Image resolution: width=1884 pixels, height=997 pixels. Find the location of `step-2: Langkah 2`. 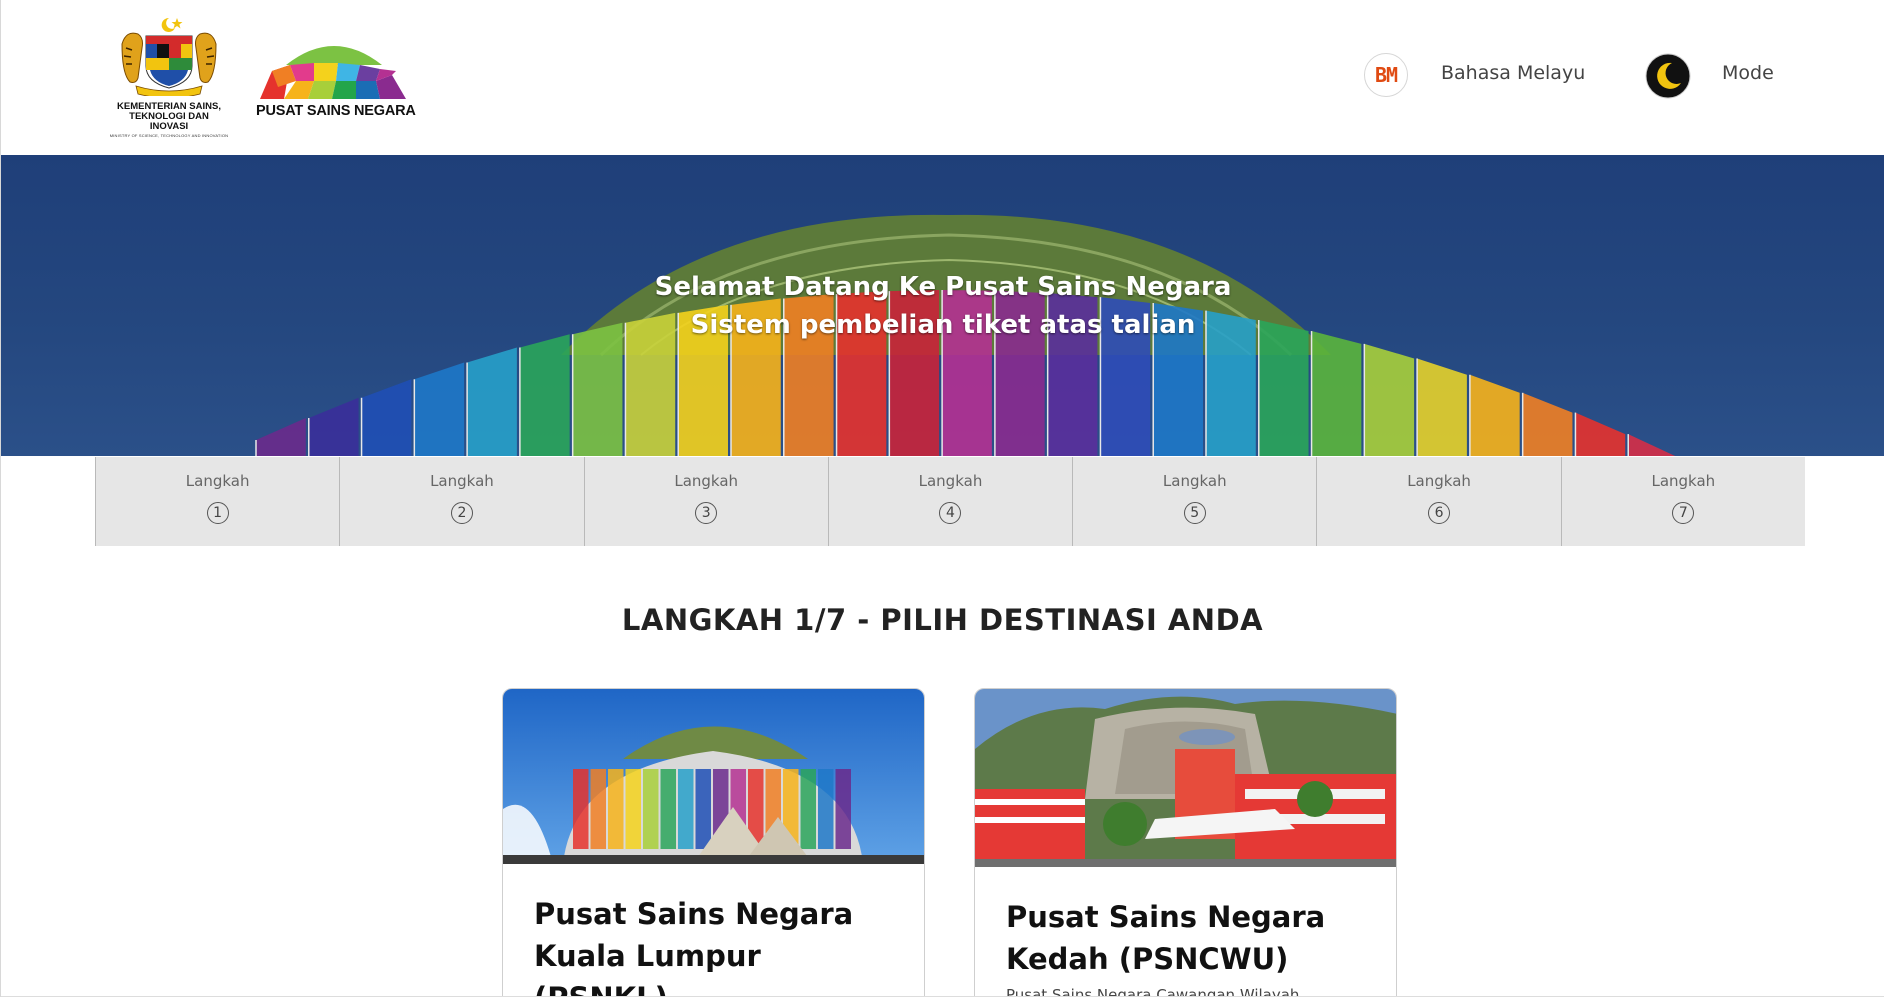

step-2: Langkah 2 is located at coordinates (461, 501).